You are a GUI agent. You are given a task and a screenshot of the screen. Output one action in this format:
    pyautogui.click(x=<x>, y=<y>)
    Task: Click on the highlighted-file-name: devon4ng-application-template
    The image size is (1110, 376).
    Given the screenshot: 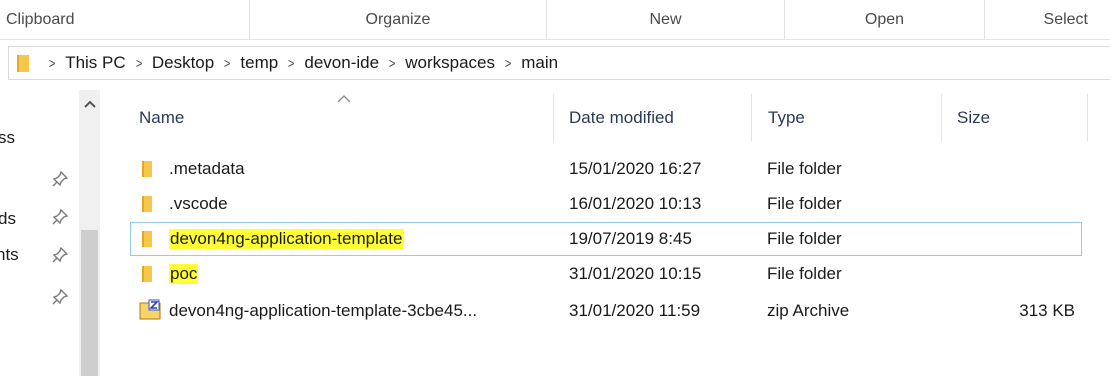 What is the action you would take?
    pyautogui.click(x=286, y=239)
    